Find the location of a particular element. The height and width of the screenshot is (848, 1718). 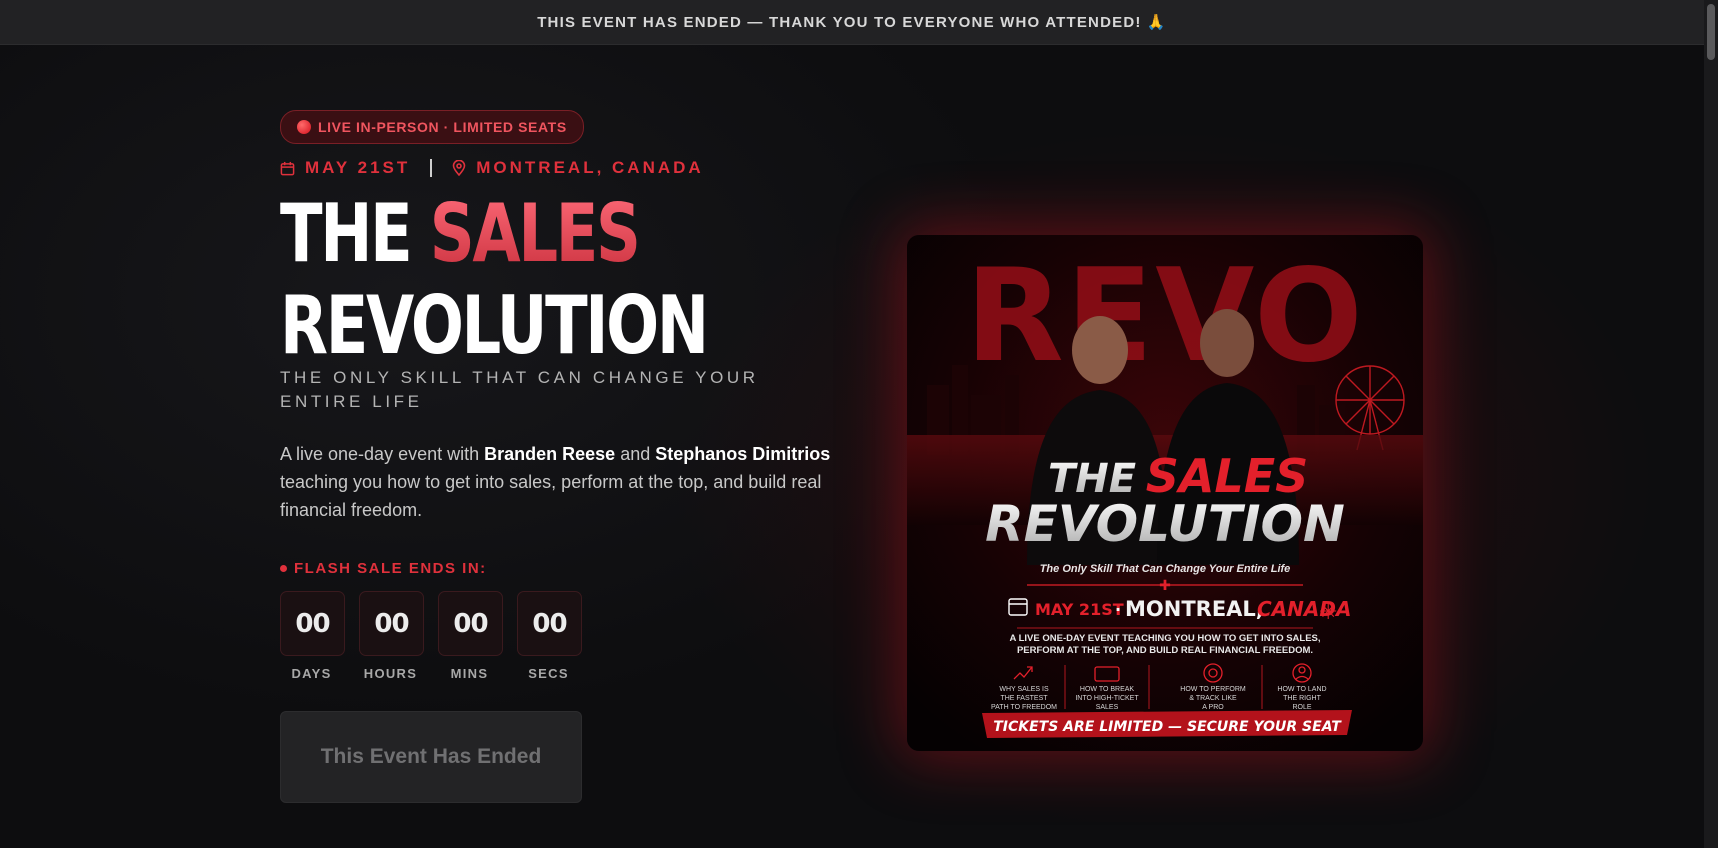

feature-1-line3: PATH TO FREEDOM is located at coordinates (1024, 707).